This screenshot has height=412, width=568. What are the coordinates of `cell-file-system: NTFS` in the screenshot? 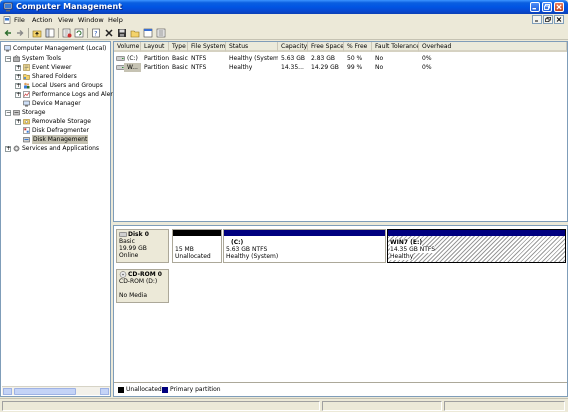 It's located at (199, 58).